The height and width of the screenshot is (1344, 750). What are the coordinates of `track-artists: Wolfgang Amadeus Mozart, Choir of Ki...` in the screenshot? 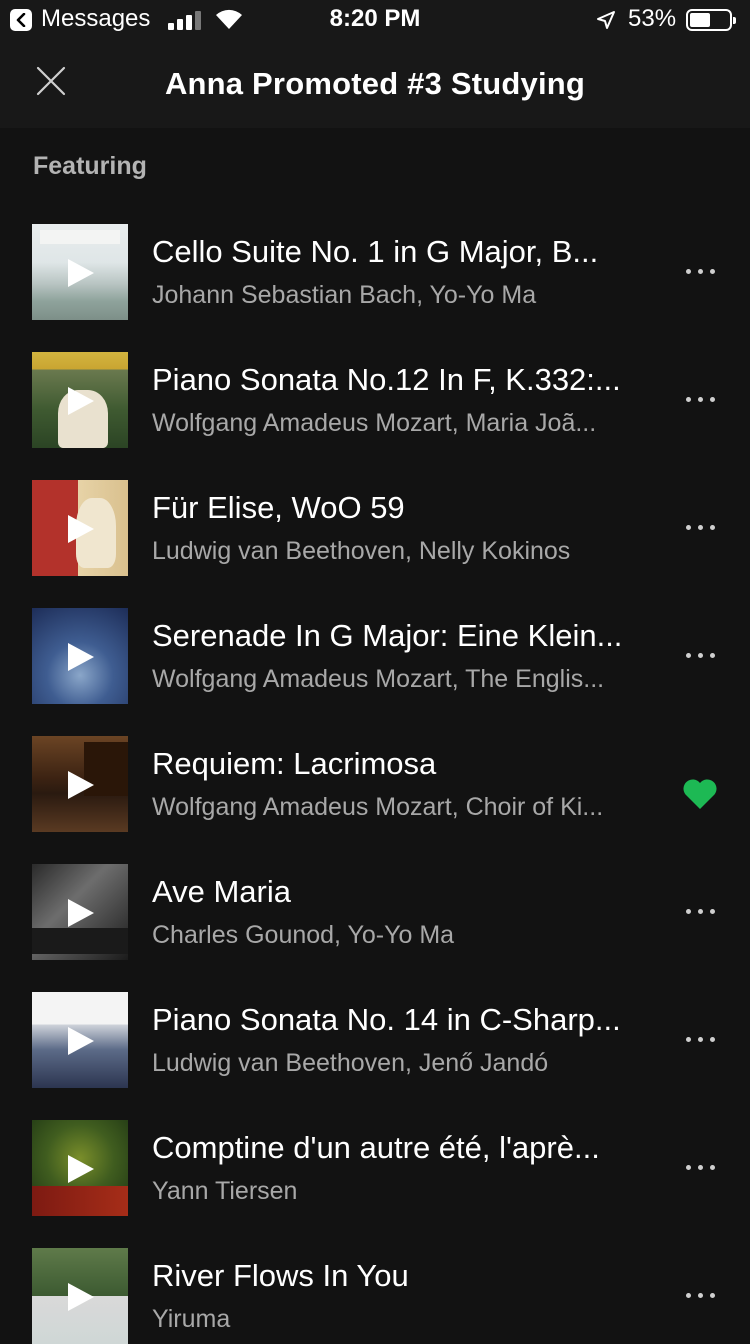 It's located at (378, 807).